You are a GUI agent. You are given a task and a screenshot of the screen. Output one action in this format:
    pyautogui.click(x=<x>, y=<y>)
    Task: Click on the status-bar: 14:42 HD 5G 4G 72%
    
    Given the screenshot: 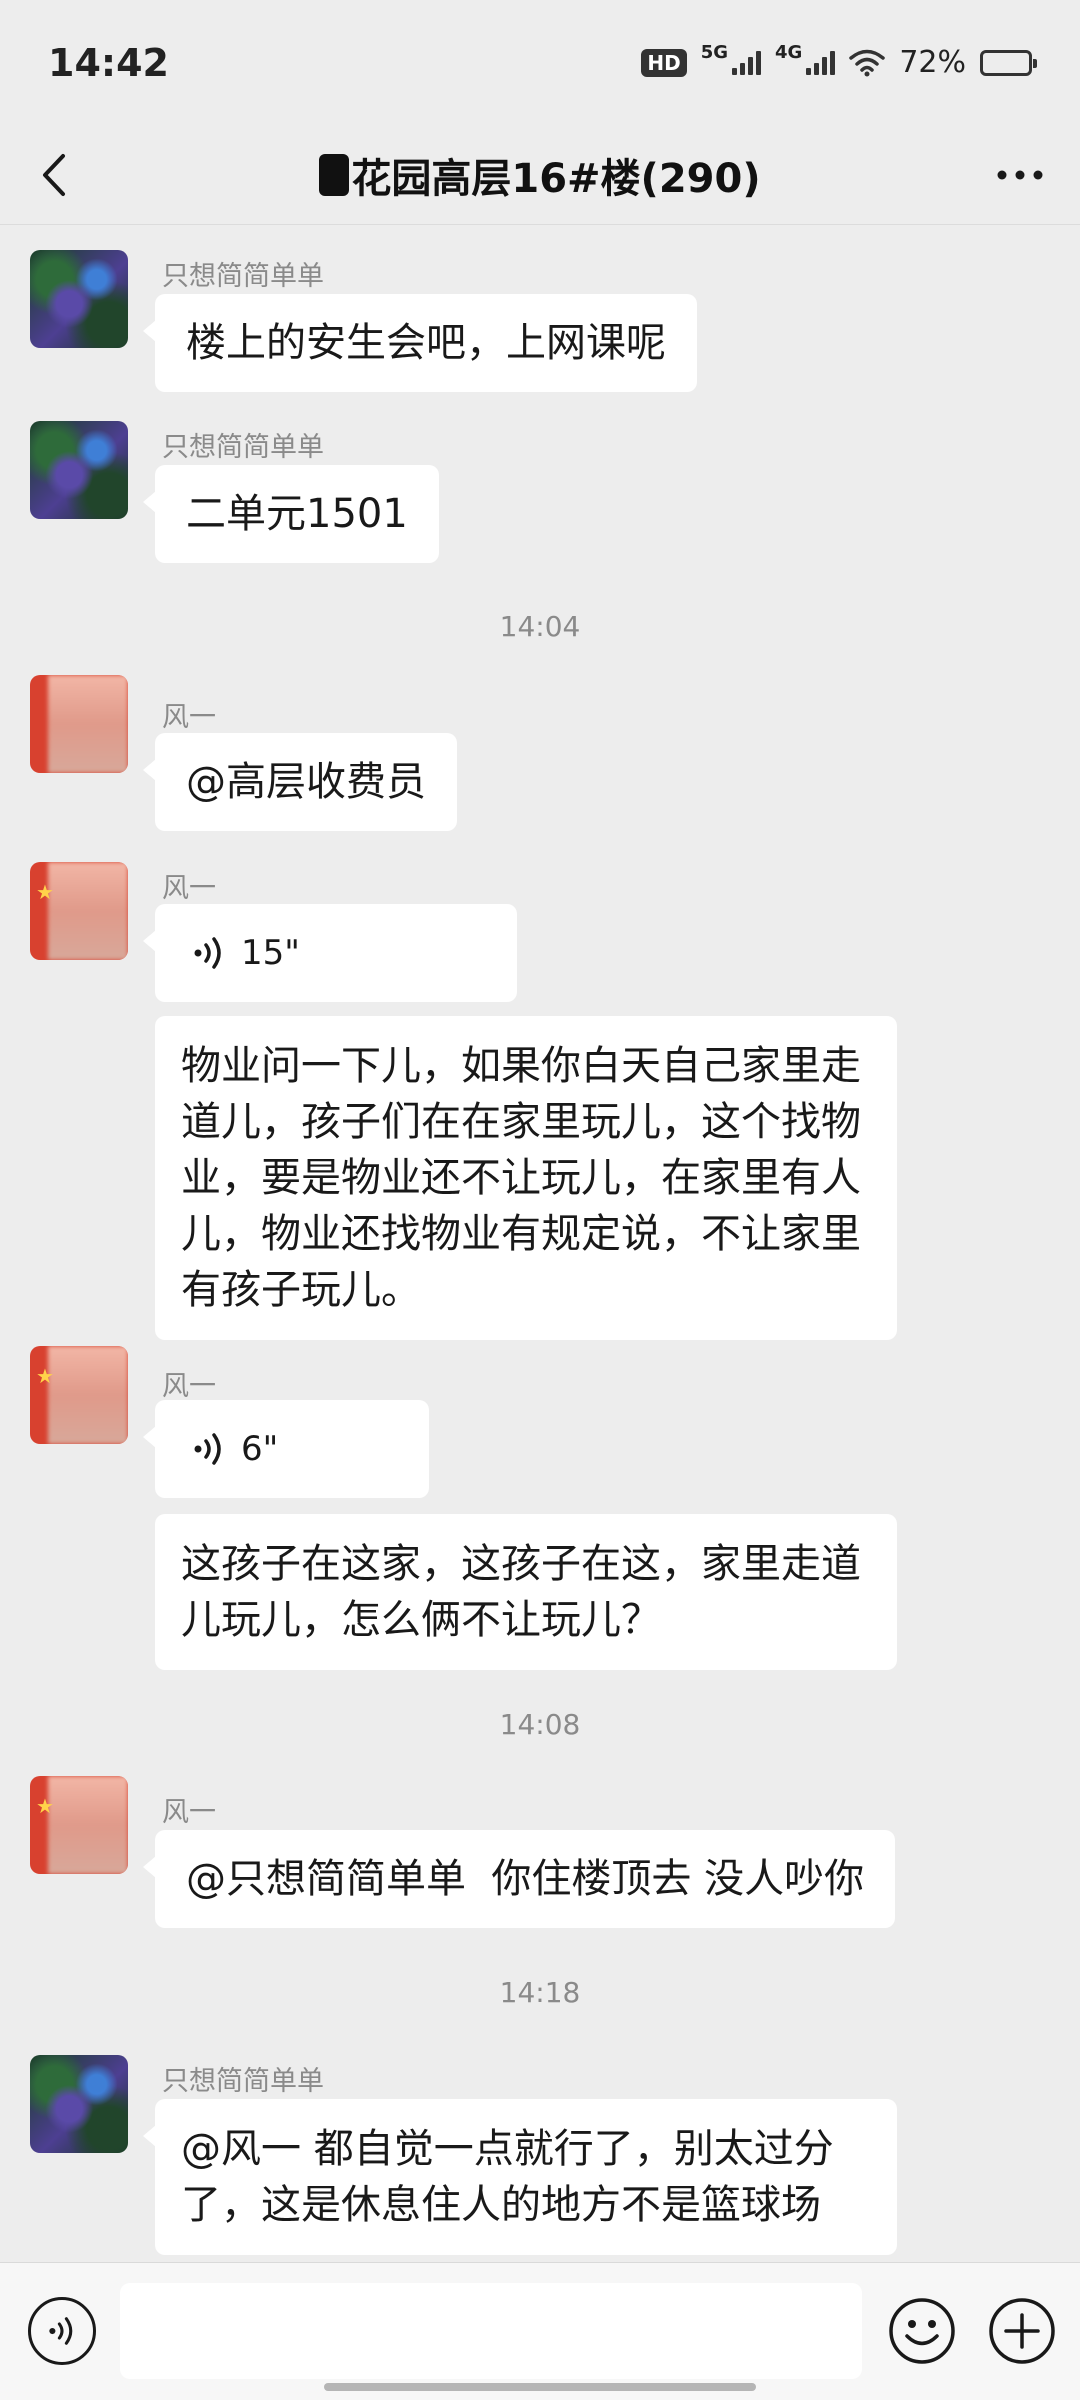 What is the action you would take?
    pyautogui.click(x=540, y=62)
    